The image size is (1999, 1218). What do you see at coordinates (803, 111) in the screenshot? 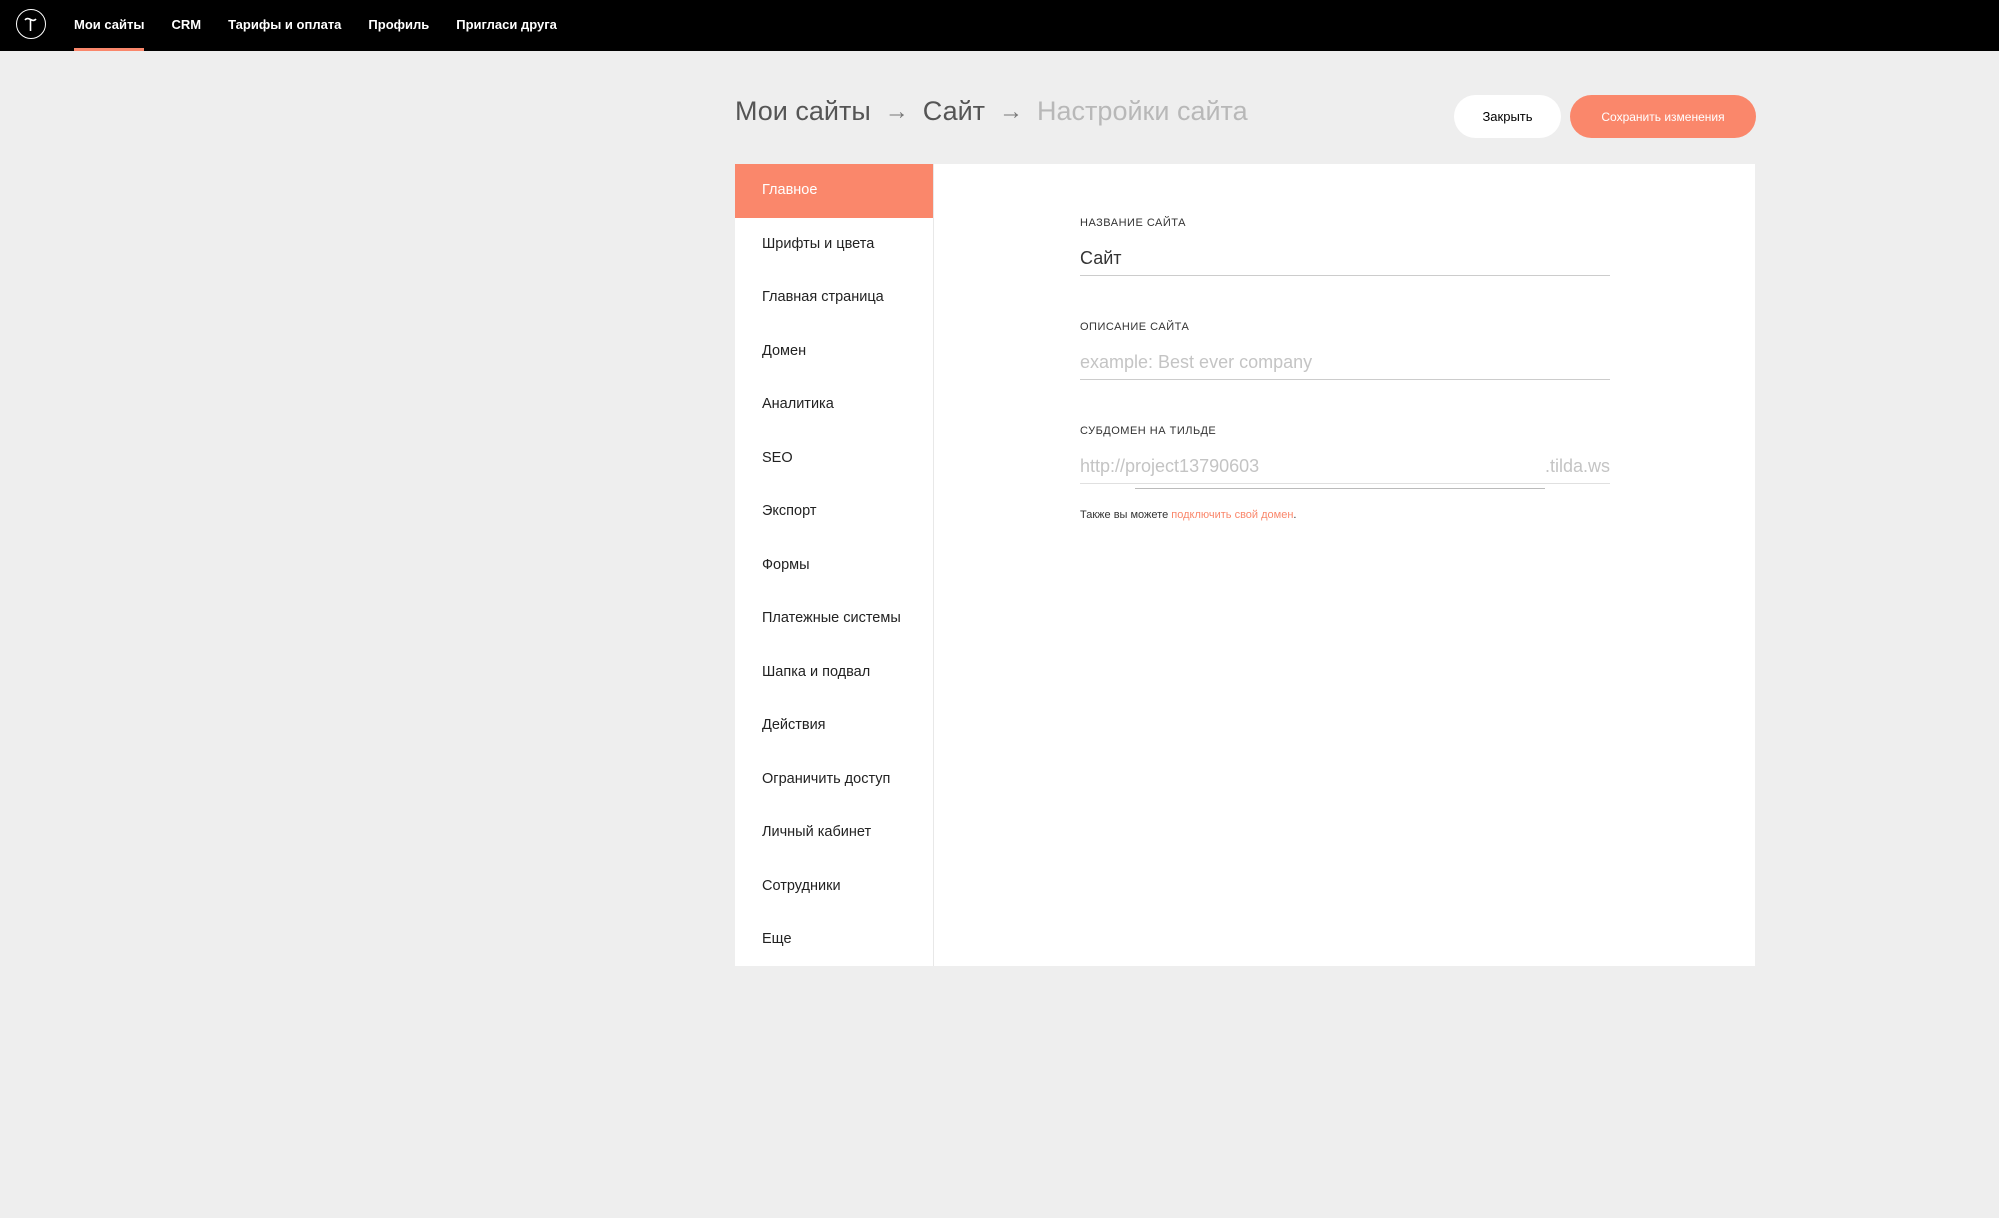
I see `breadcrumb-my-sites: Мои сайты` at bounding box center [803, 111].